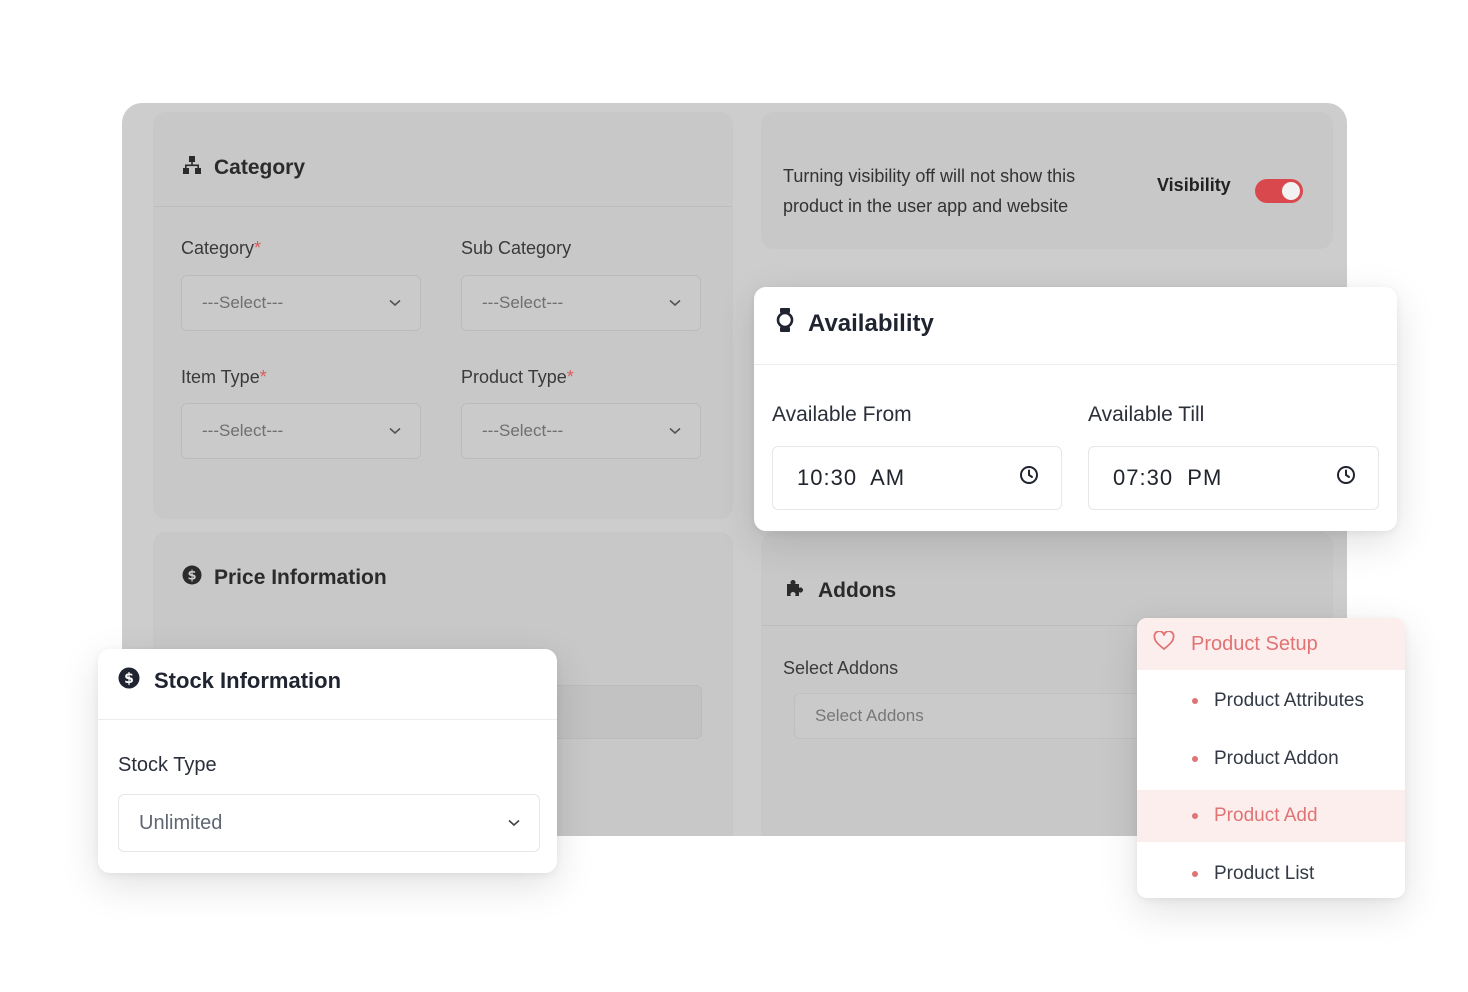 The width and height of the screenshot is (1468, 992). I want to click on item-type-label: Item Type*, so click(224, 377).